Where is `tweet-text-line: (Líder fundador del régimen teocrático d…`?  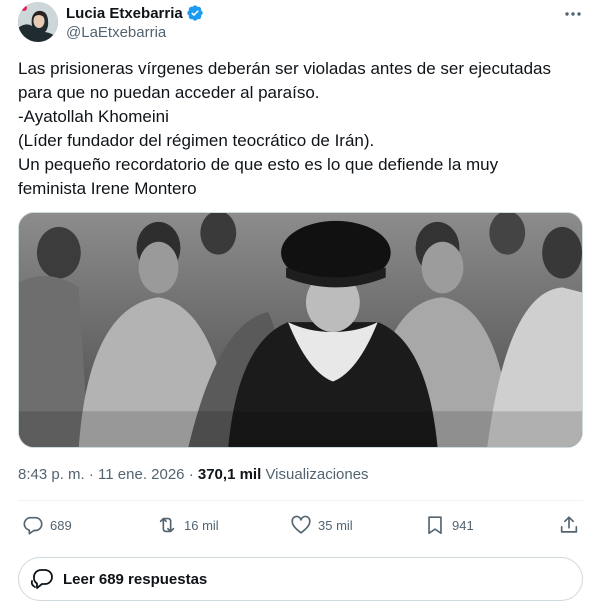
tweet-text-line: (Líder fundador del régimen teocrático d… is located at coordinates (196, 140).